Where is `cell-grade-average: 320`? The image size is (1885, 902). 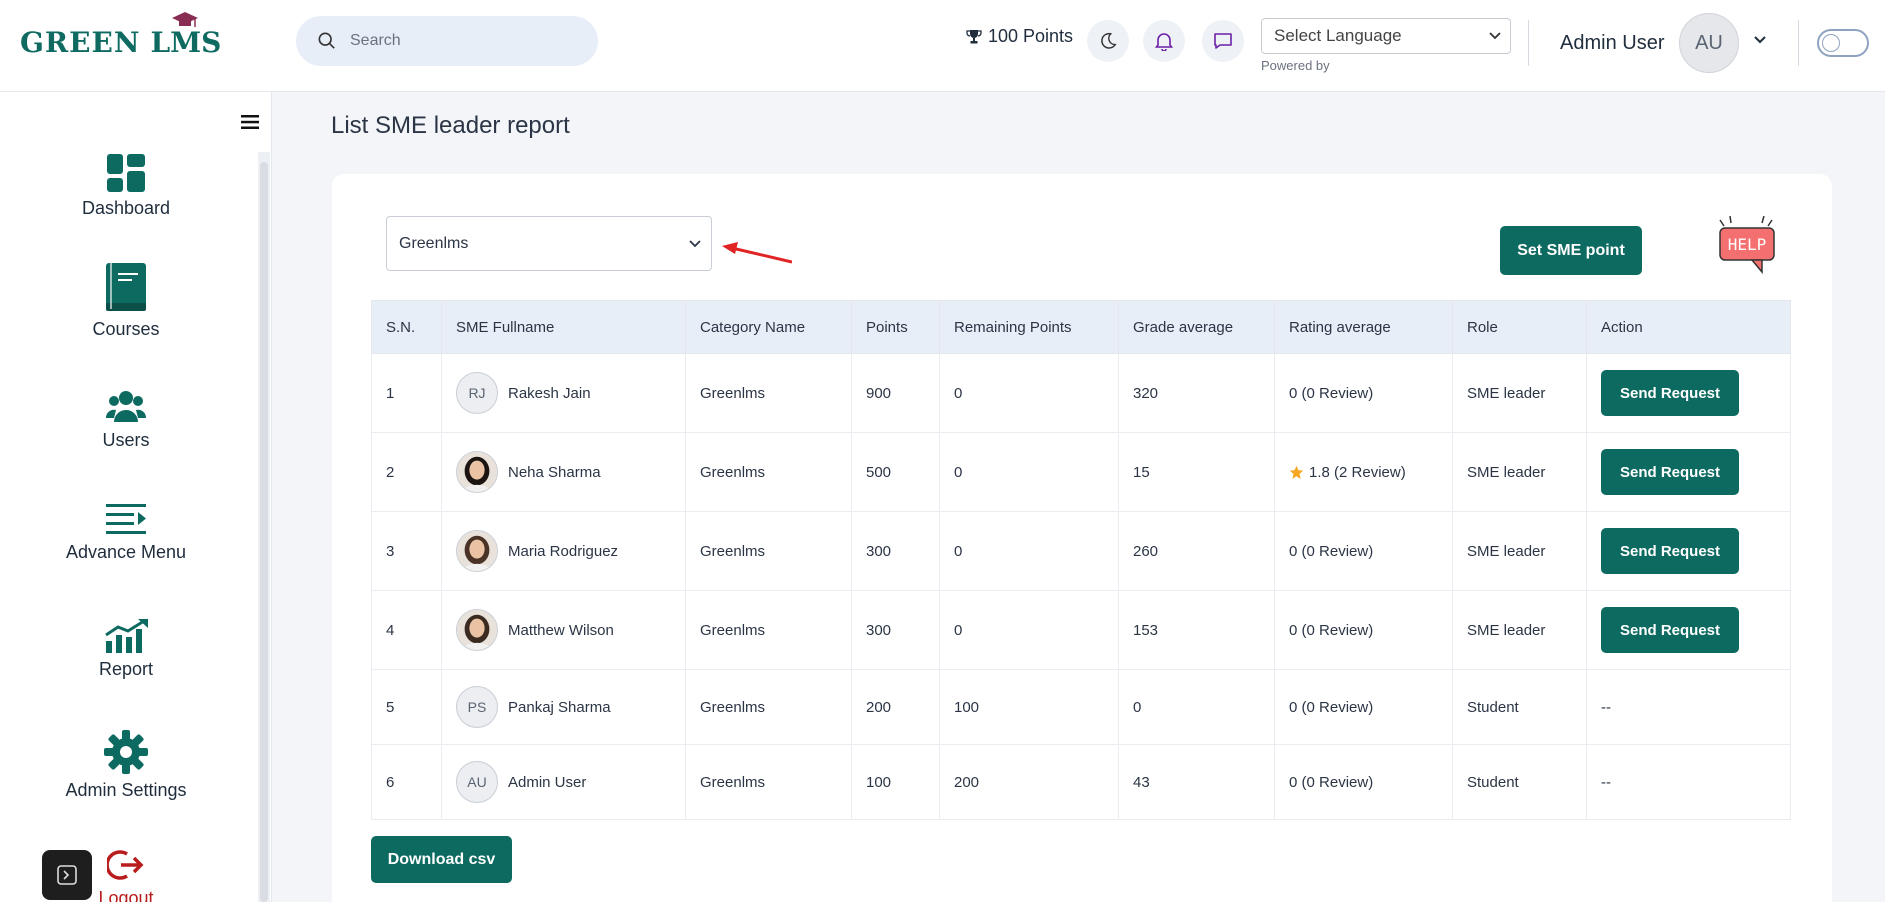
cell-grade-average: 320 is located at coordinates (1196, 393).